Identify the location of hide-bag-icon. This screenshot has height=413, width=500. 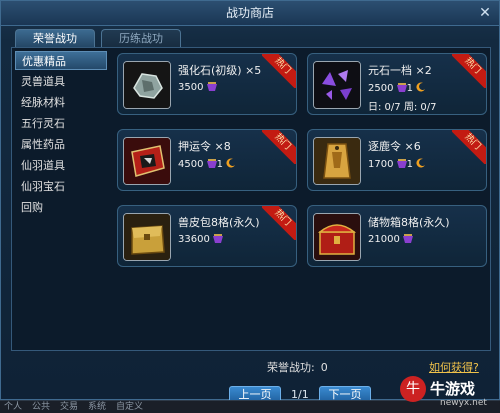
(147, 237).